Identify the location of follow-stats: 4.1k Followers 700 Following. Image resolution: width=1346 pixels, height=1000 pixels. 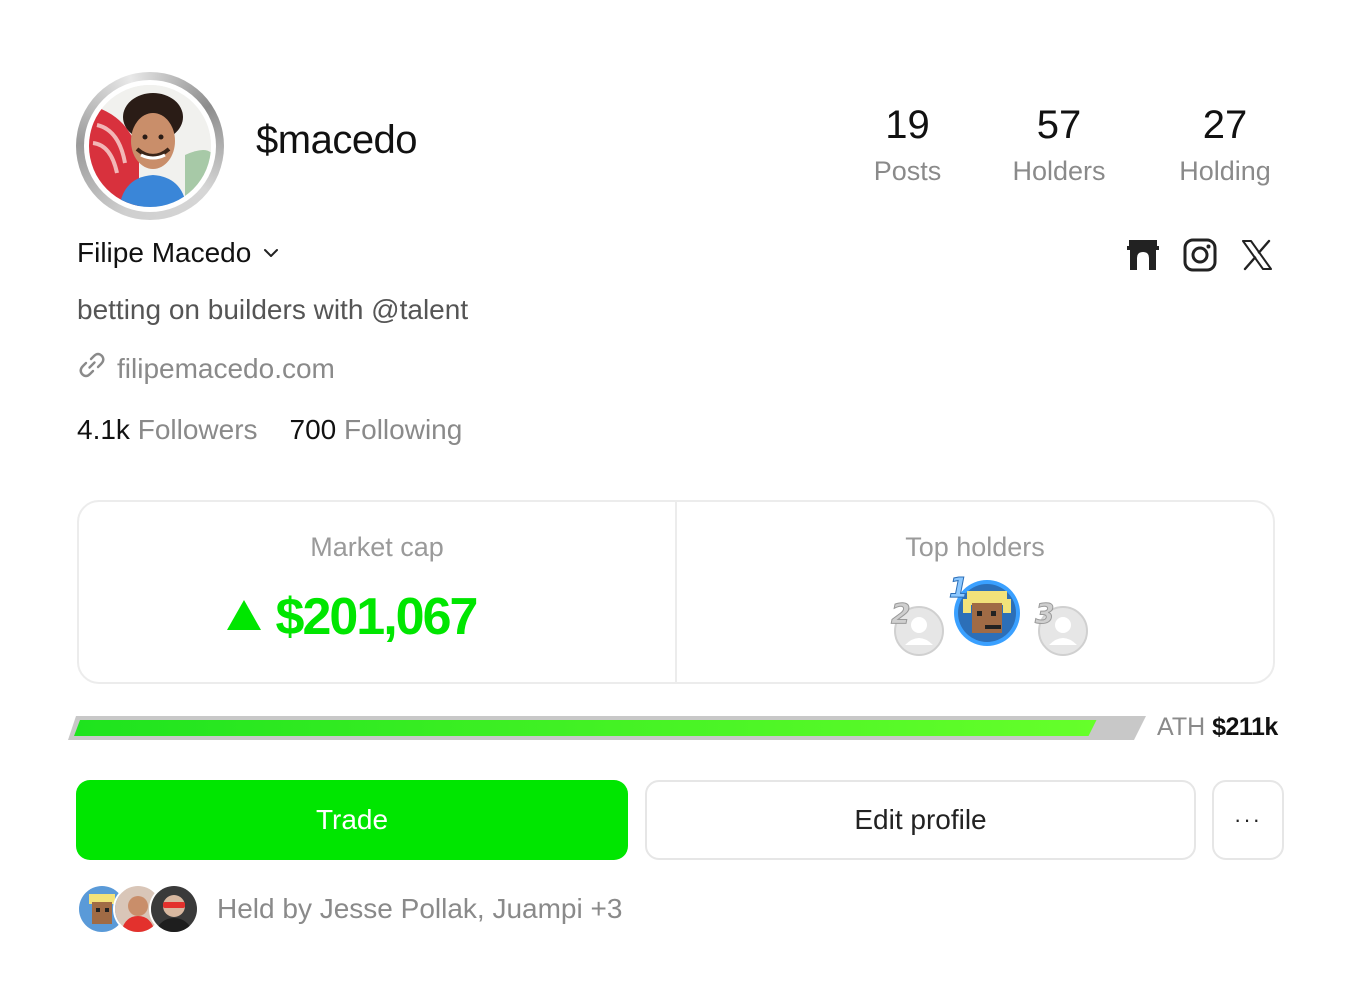
(269, 430).